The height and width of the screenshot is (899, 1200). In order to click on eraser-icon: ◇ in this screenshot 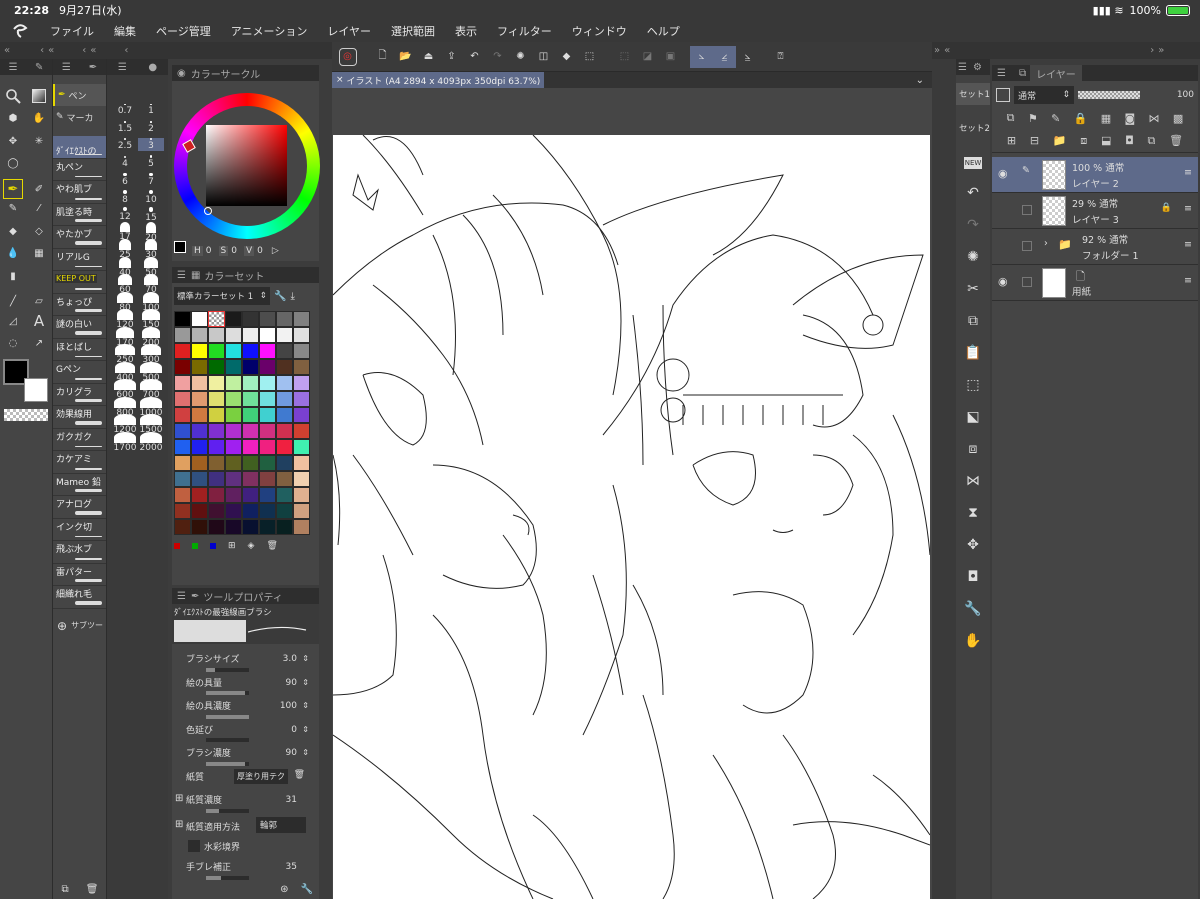, I will do `click(39, 231)`.